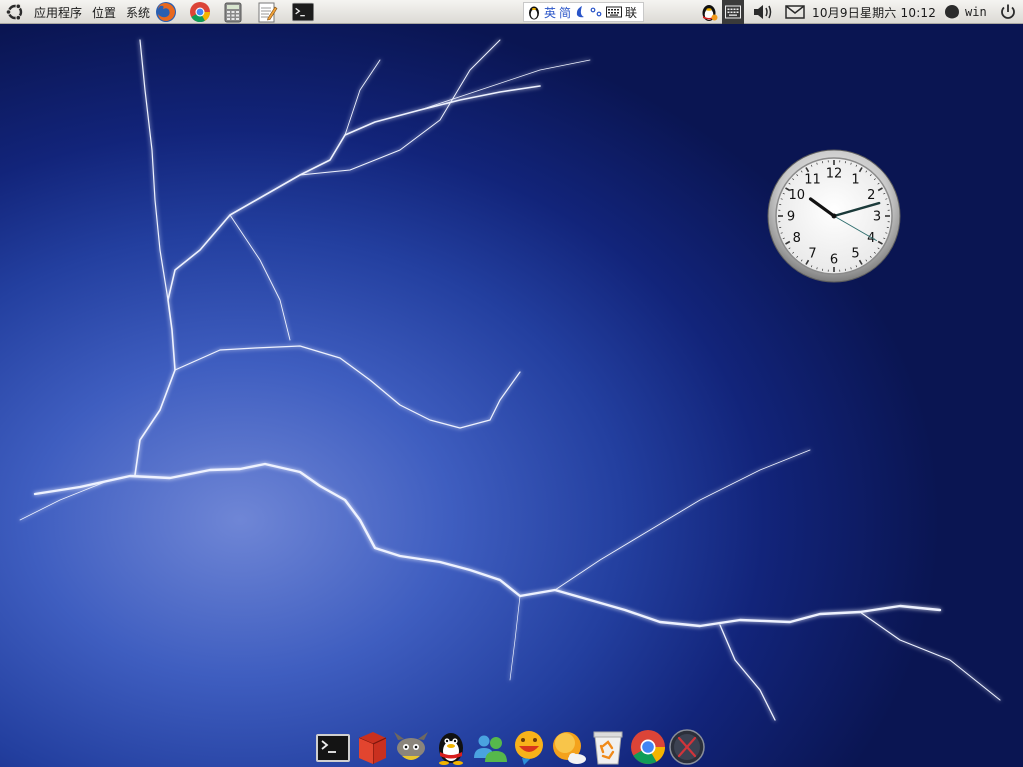 The image size is (1023, 767). I want to click on panel-username: win, so click(976, 12).